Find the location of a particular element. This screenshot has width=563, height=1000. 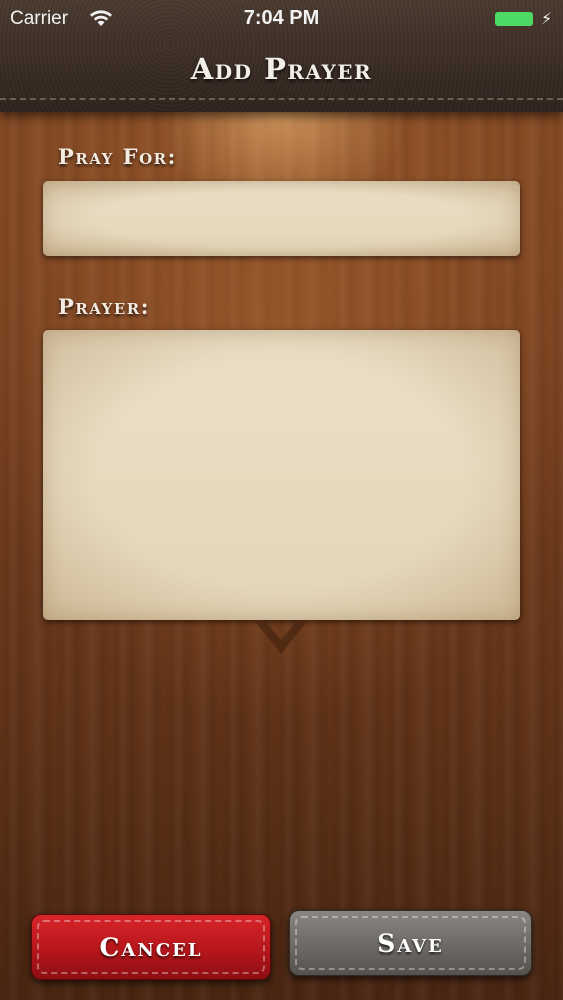

battery-icon is located at coordinates (514, 19).